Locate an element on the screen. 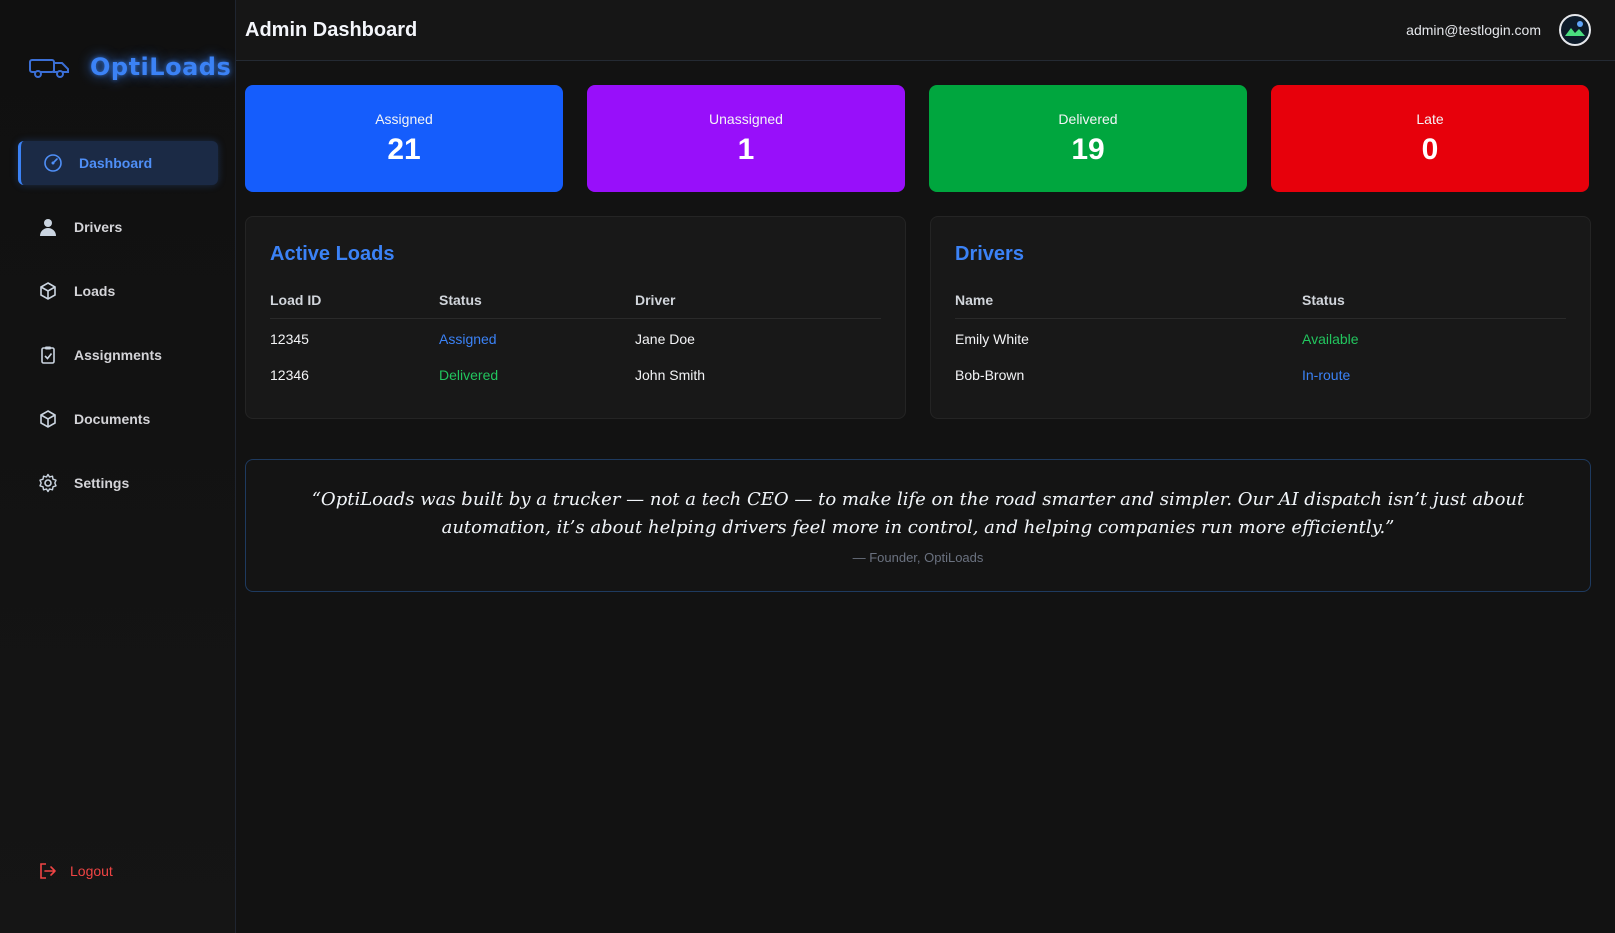  stat-value: 19 is located at coordinates (1088, 149).